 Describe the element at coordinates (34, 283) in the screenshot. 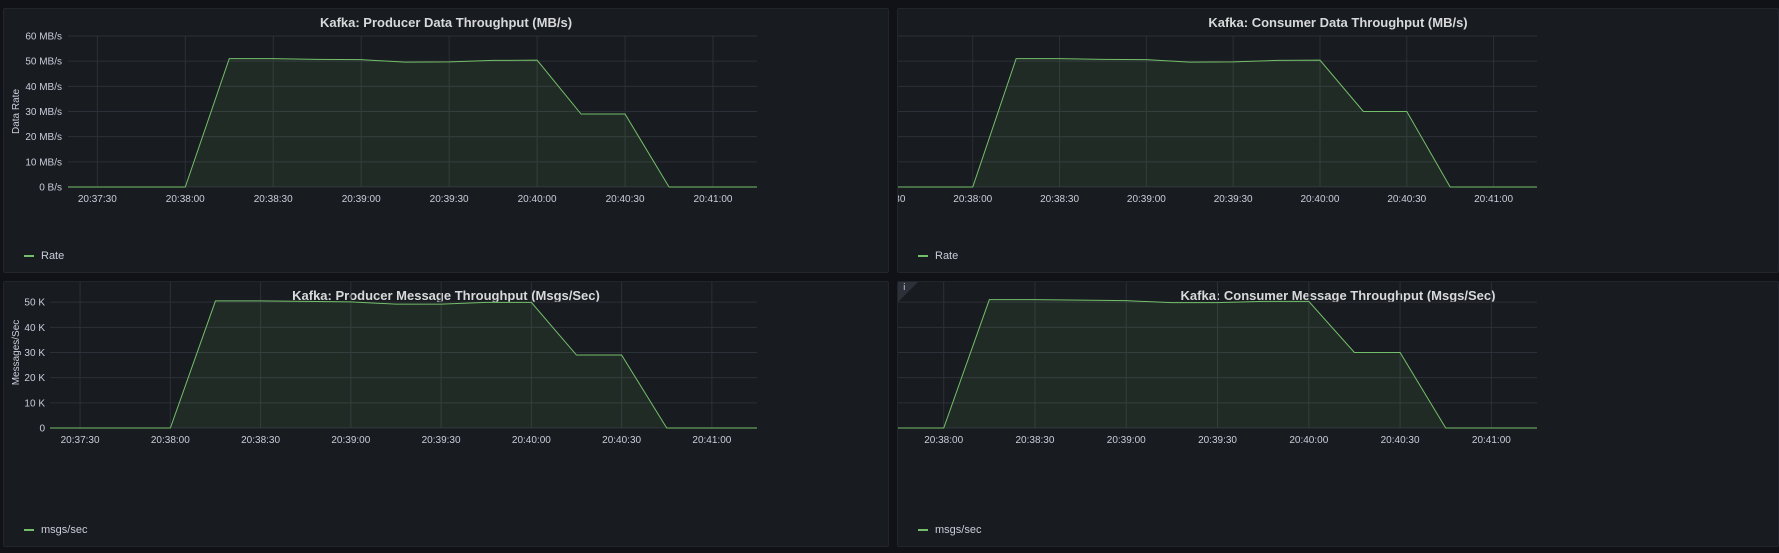

I see `y-tick-label: 60 K` at that location.